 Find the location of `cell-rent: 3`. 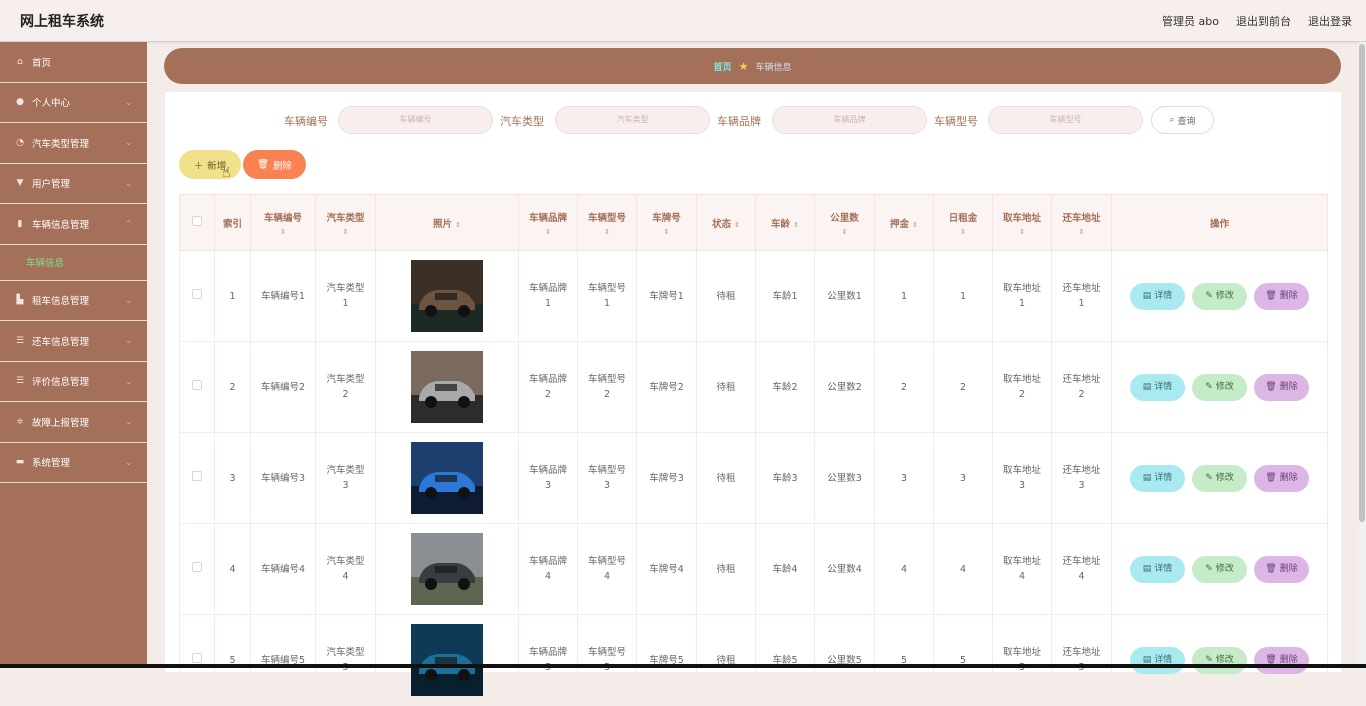

cell-rent: 3 is located at coordinates (963, 478).